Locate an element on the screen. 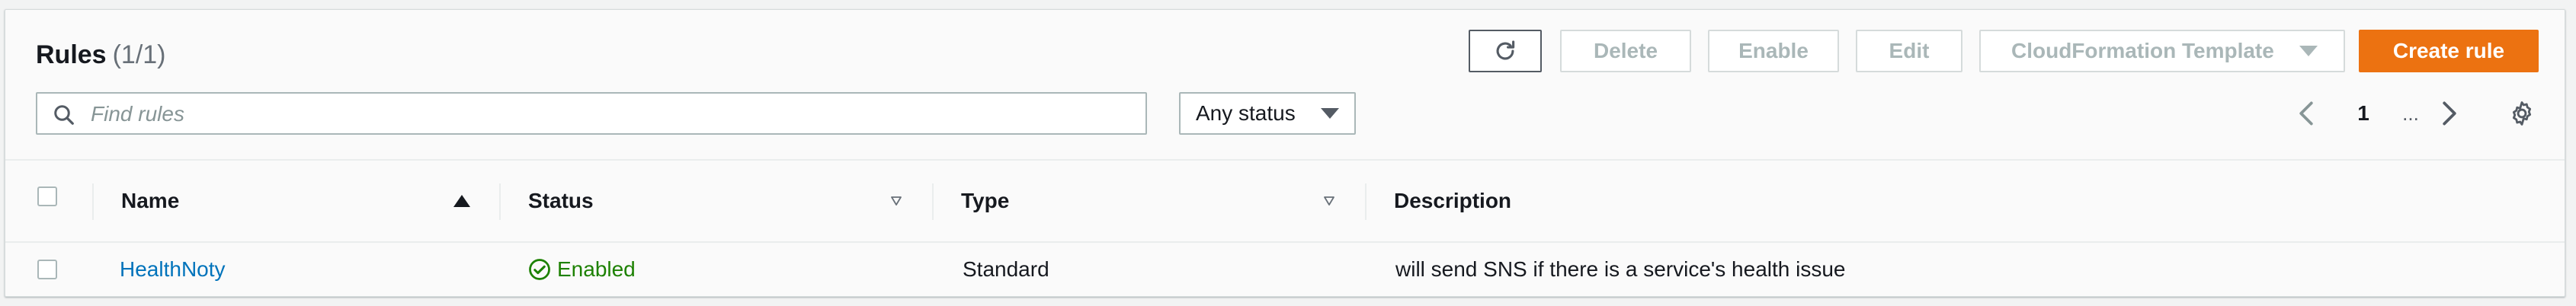 This screenshot has width=2576, height=306. column-header-description: Description is located at coordinates (1622, 201).